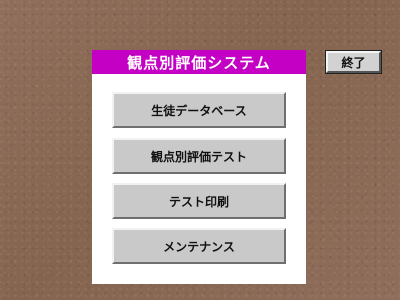  Describe the element at coordinates (199, 110) in the screenshot. I see `student-database-button: 生徒データベース` at that location.